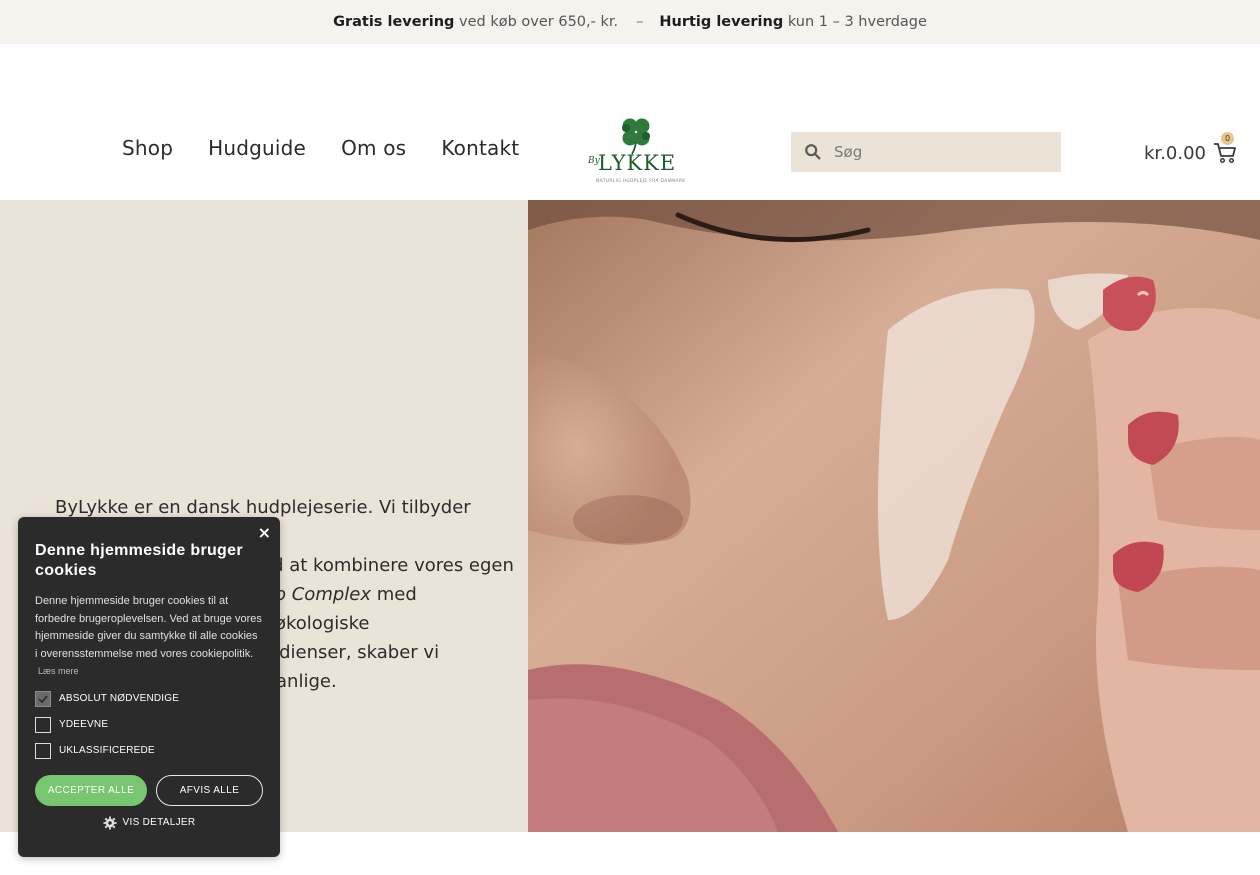 The height and width of the screenshot is (875, 1260). What do you see at coordinates (813, 152) in the screenshot?
I see `search-icon` at bounding box center [813, 152].